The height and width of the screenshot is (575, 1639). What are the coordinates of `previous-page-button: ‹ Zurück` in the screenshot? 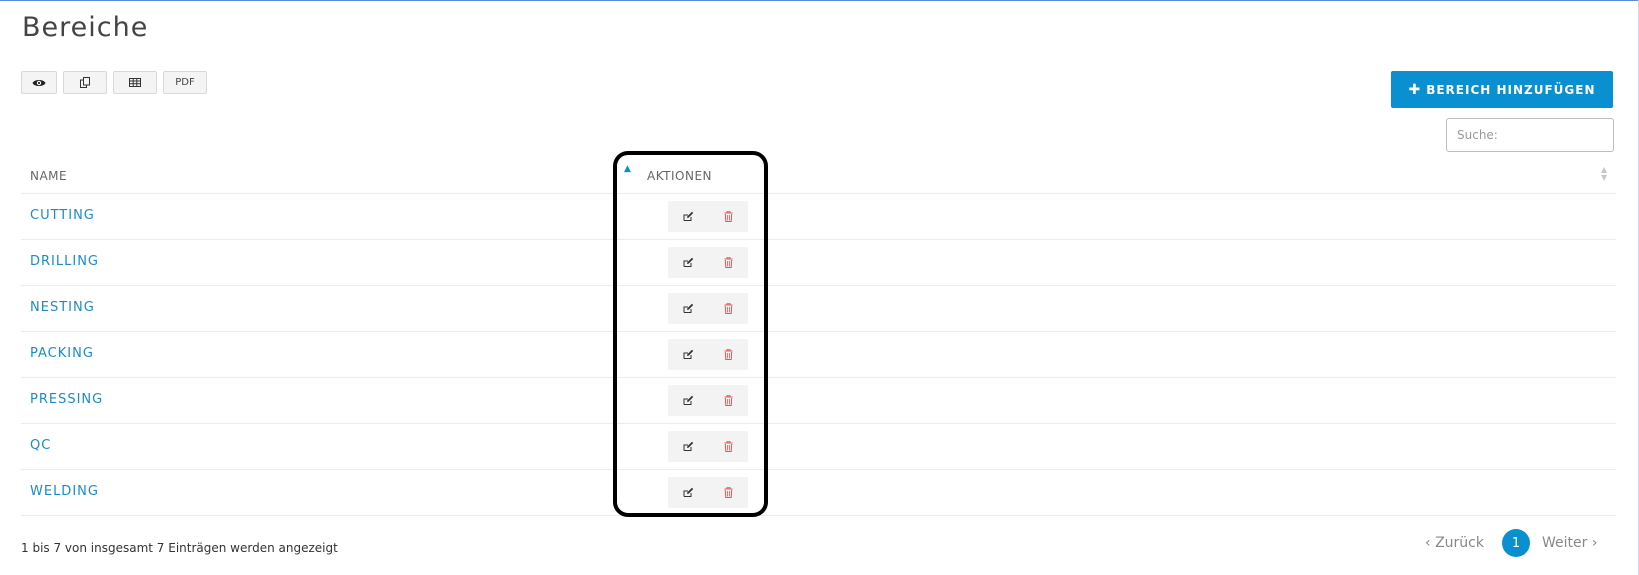 It's located at (1454, 543).